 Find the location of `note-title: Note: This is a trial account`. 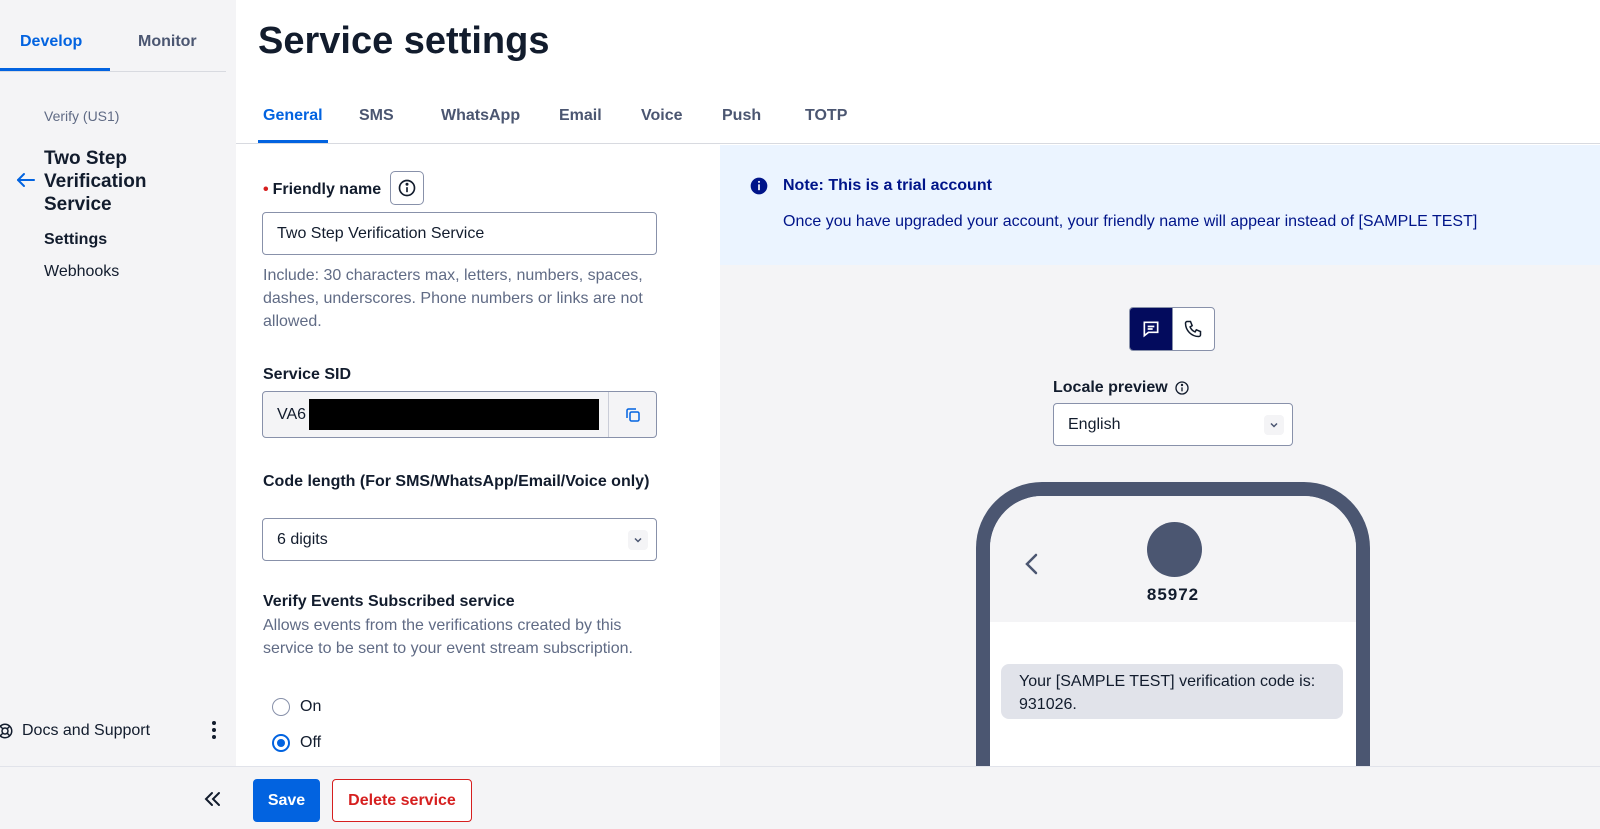

note-title: Note: This is a trial account is located at coordinates (887, 185).